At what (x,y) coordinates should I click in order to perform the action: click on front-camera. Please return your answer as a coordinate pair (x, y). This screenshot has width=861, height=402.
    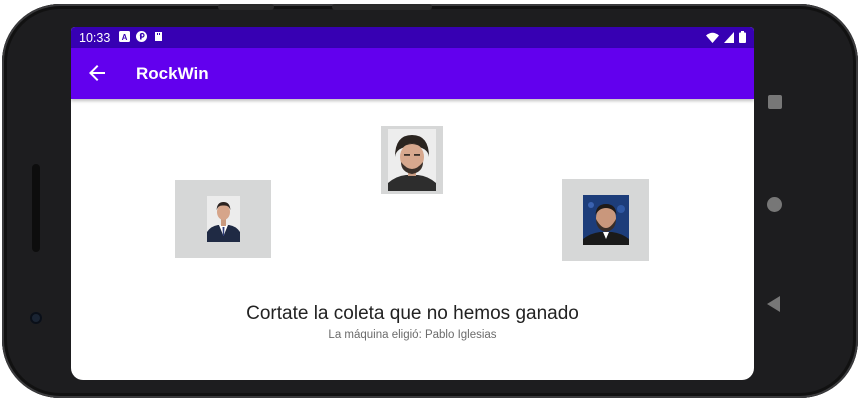
    Looking at the image, I should click on (36, 318).